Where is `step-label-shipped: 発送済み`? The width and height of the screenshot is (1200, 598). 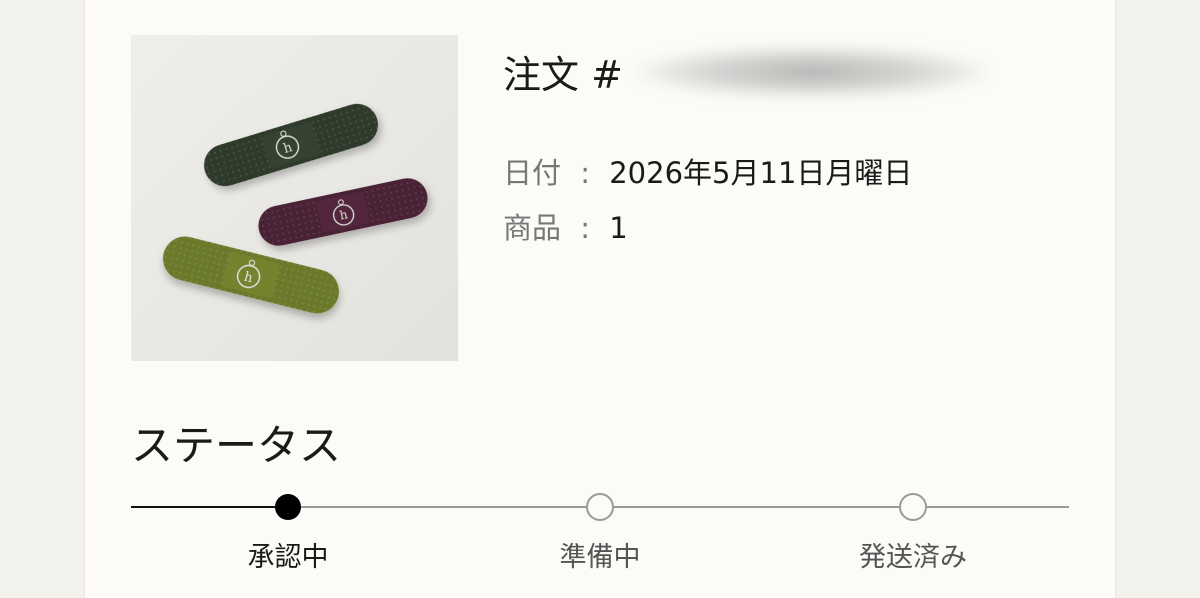
step-label-shipped: 発送済み is located at coordinates (913, 557).